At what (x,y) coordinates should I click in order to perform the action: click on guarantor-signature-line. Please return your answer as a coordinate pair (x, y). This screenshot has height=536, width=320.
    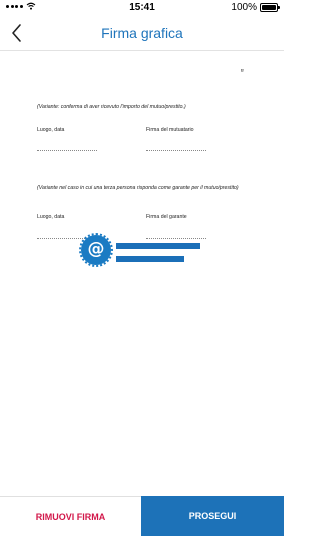
    Looking at the image, I should click on (176, 238).